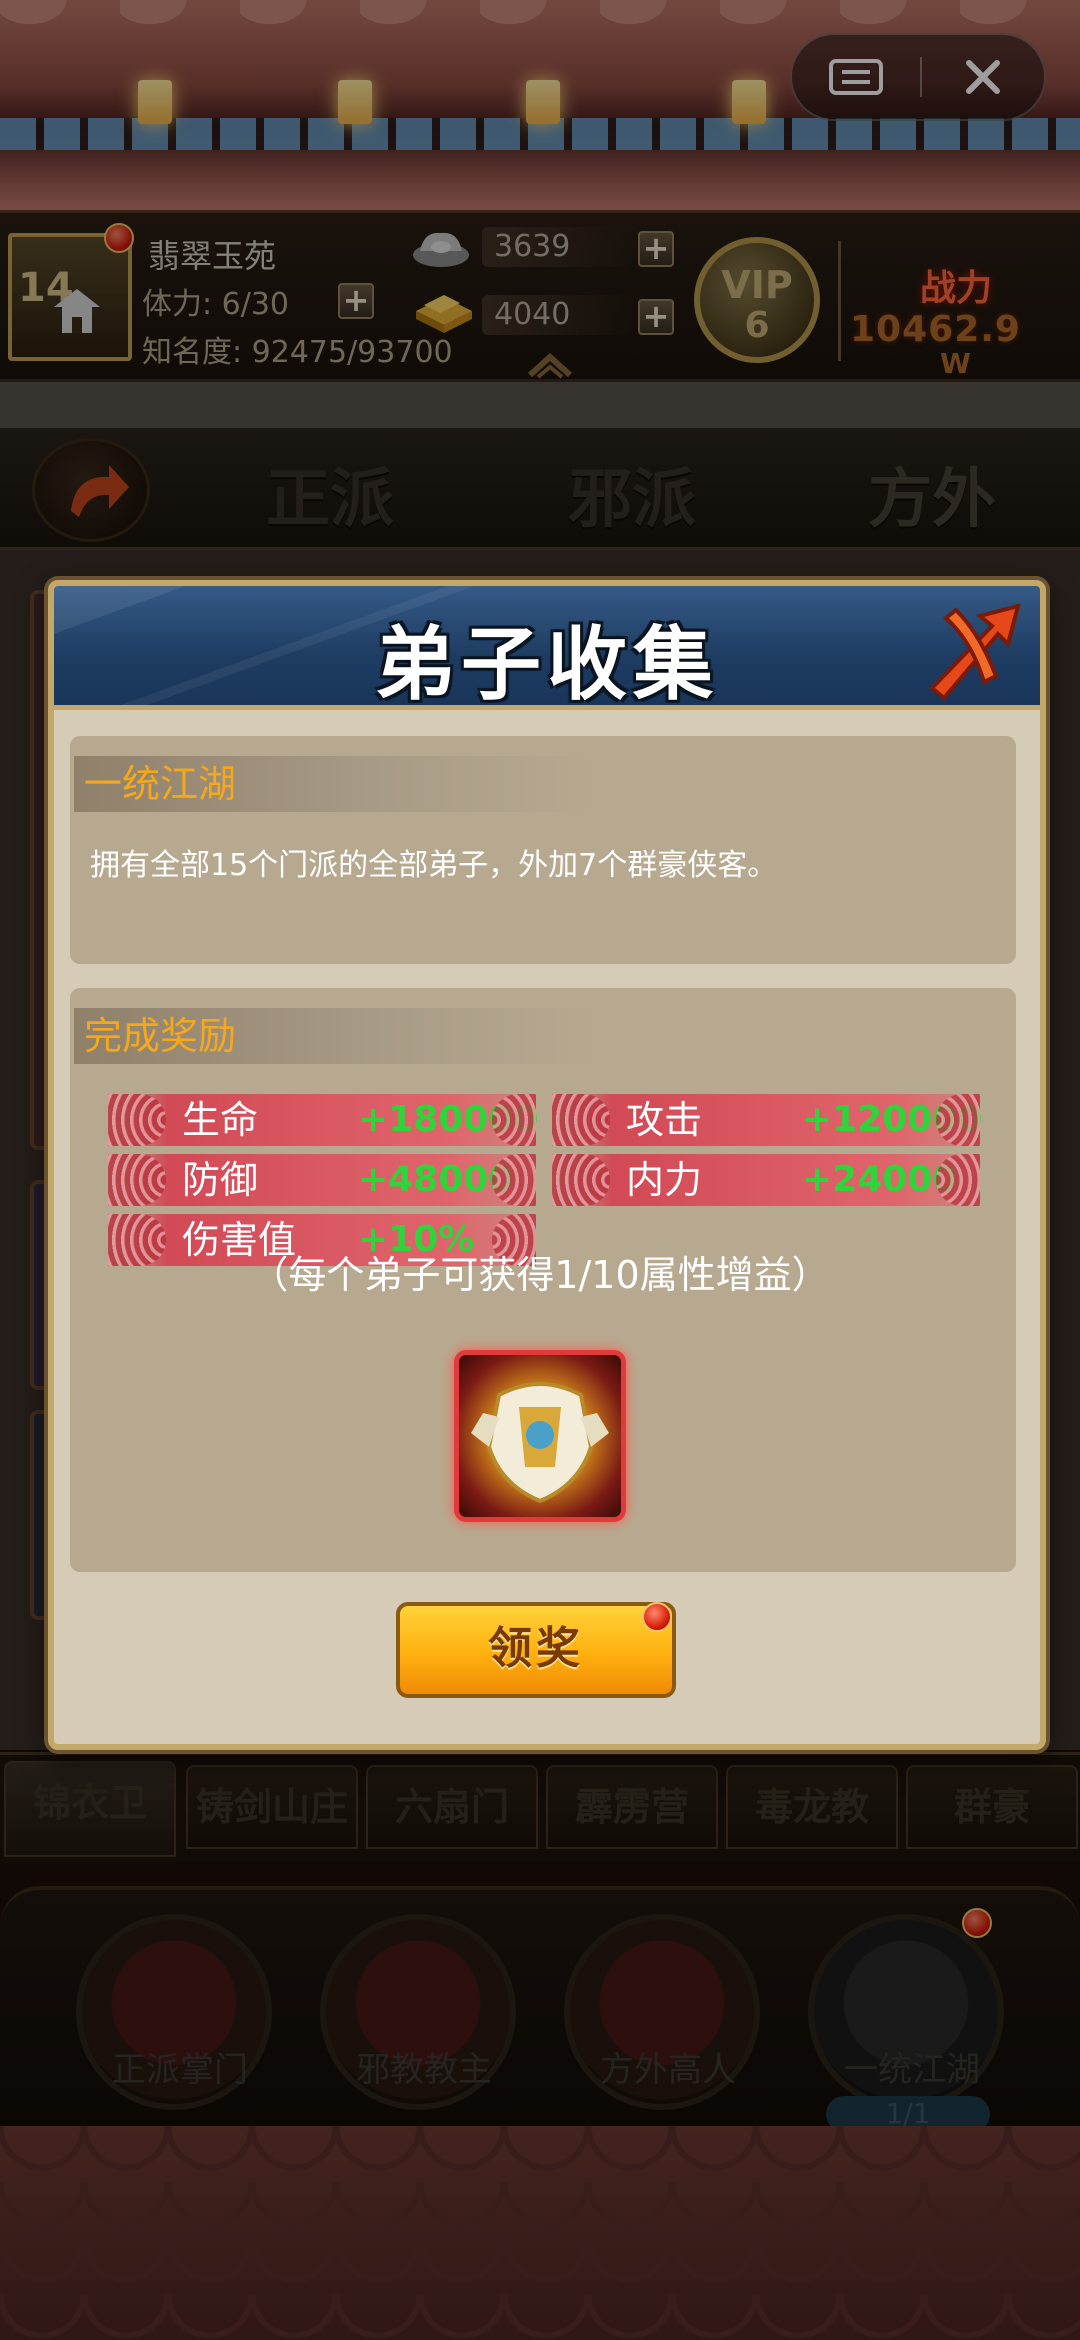 The width and height of the screenshot is (1080, 2340). What do you see at coordinates (220, 1180) in the screenshot?
I see `stat-name: 防御` at bounding box center [220, 1180].